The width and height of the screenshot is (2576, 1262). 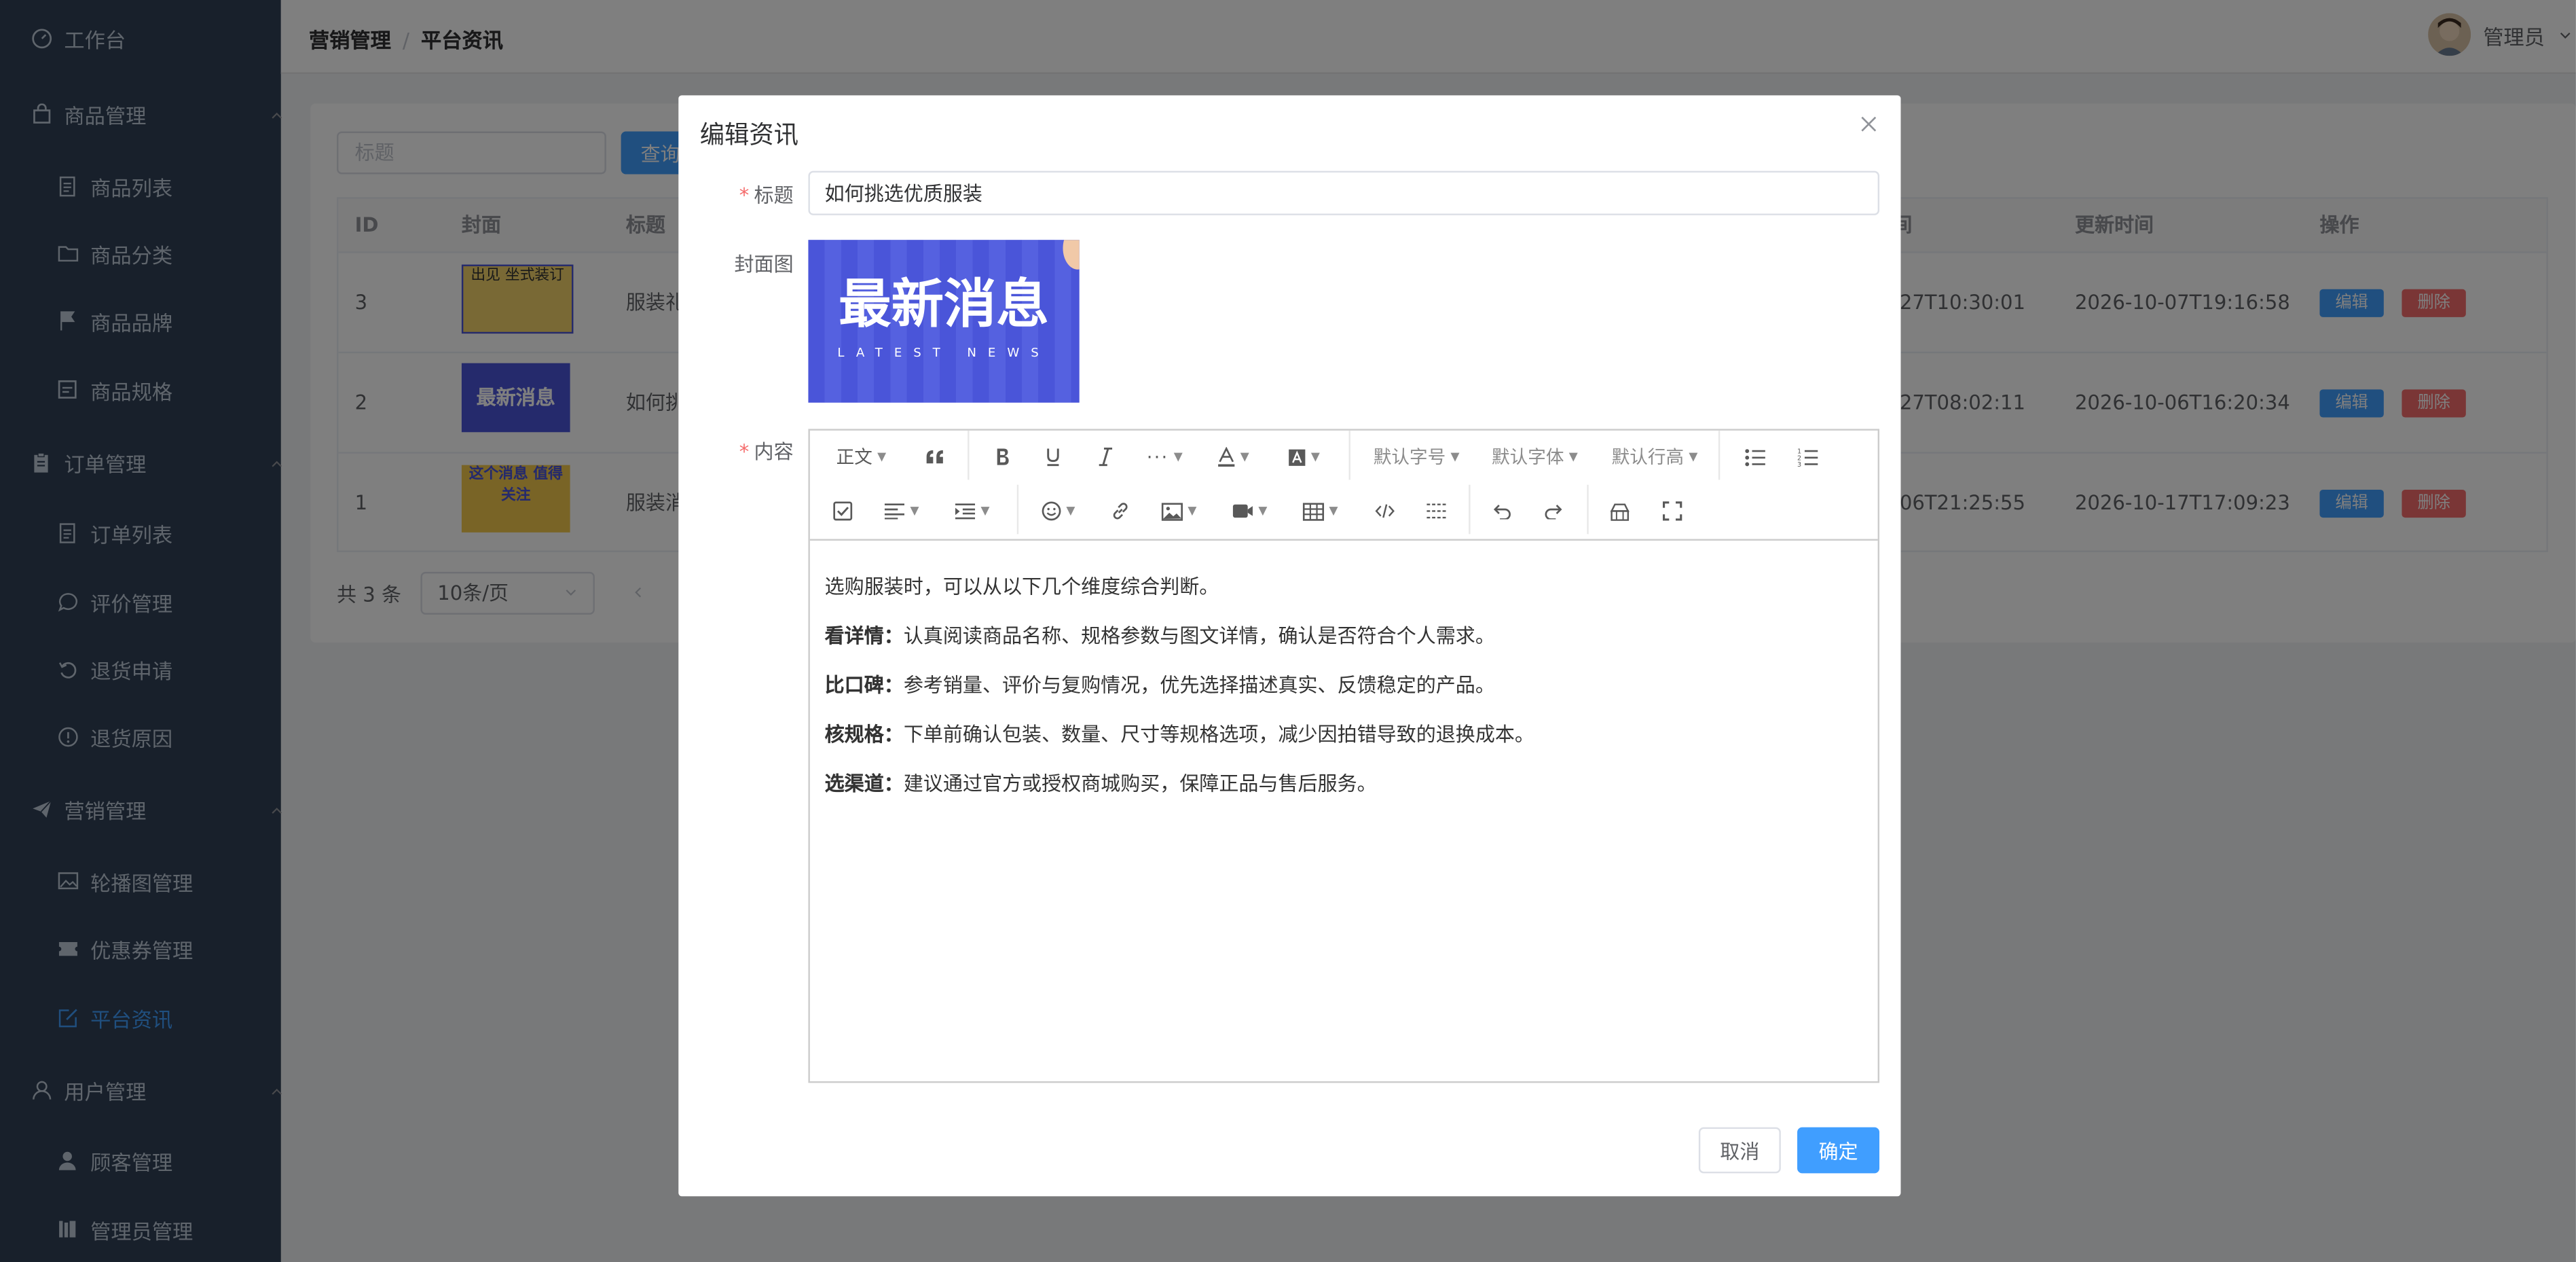 I want to click on paragraph-select: 正文 ▼, so click(x=861, y=457).